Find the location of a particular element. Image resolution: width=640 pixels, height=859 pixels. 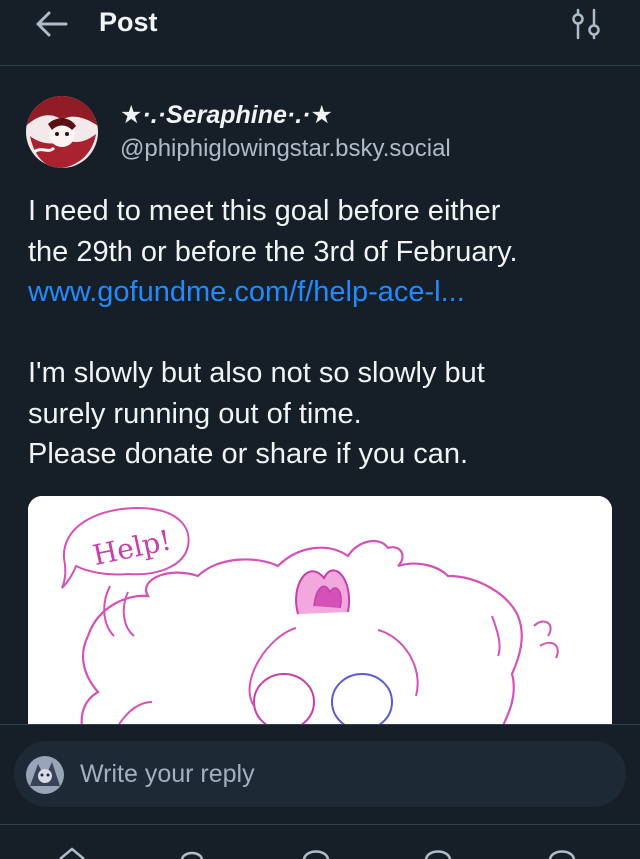

sliders-icon is located at coordinates (586, 24).